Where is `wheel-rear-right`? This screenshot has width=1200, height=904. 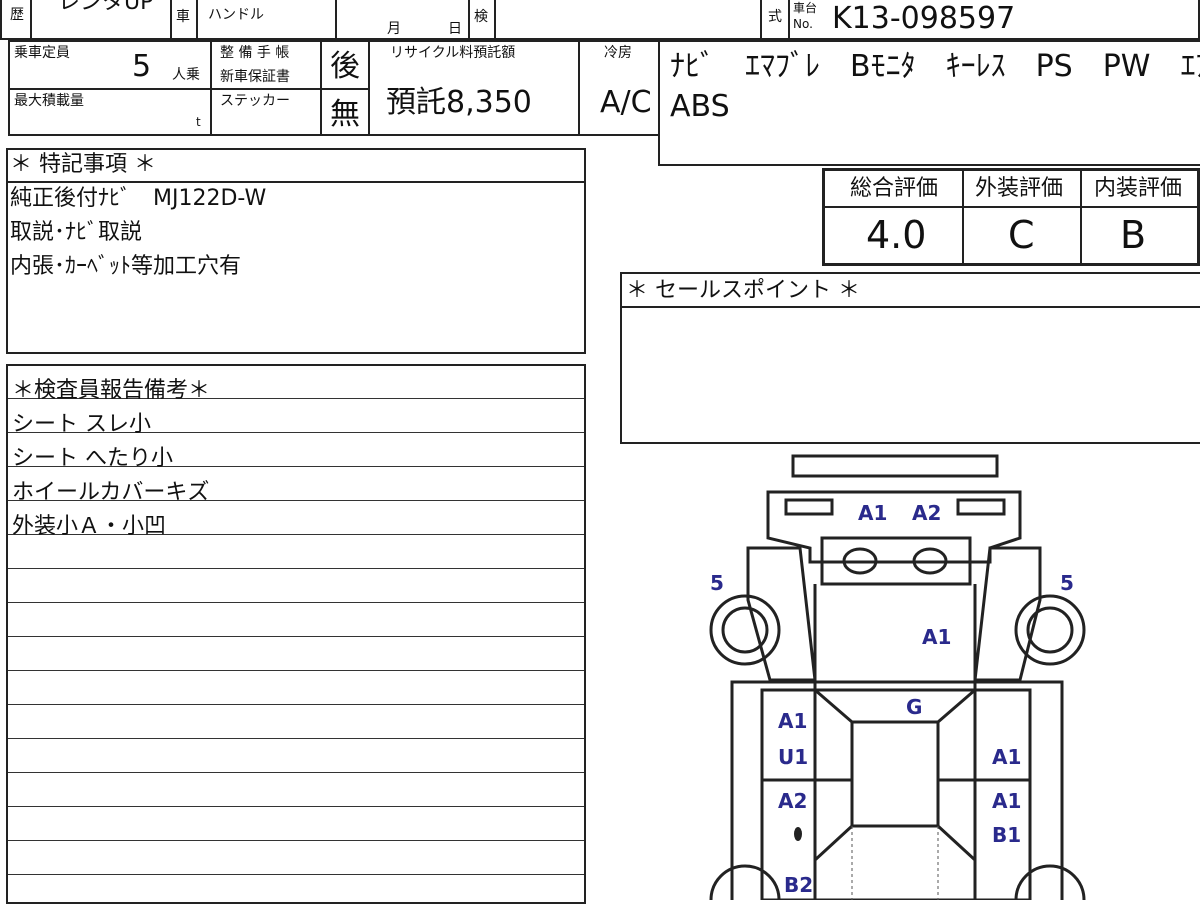 wheel-rear-right is located at coordinates (1050, 882).